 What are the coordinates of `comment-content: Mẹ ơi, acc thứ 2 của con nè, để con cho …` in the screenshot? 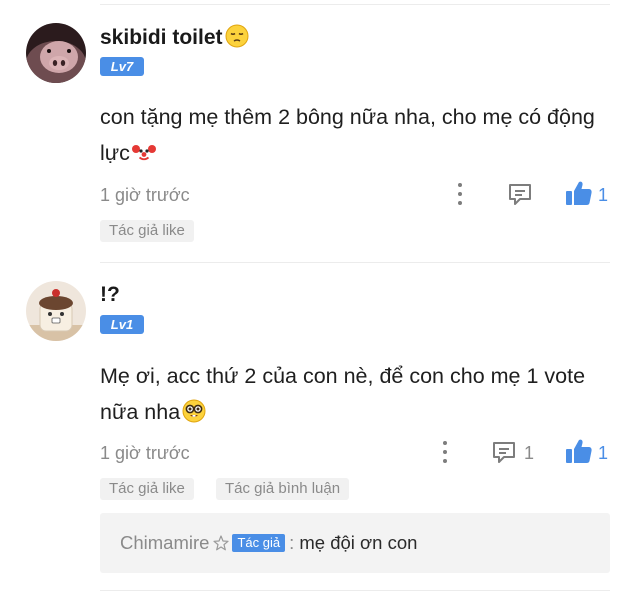 It's located at (355, 396).